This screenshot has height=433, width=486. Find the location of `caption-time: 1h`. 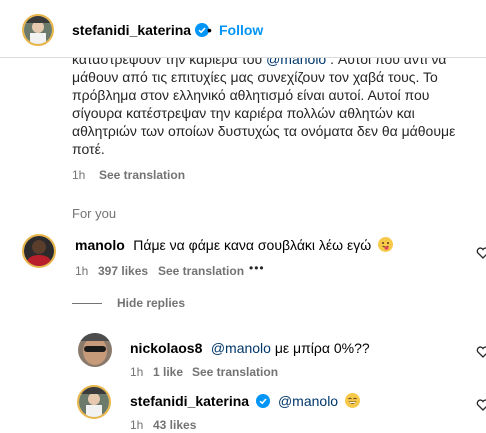

caption-time: 1h is located at coordinates (79, 175).